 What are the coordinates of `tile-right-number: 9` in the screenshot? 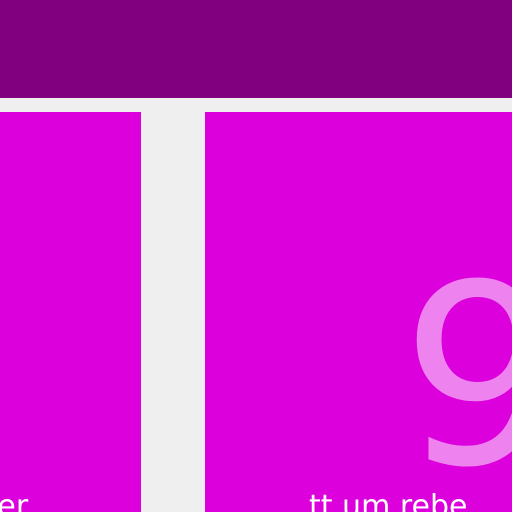 It's located at (456, 371).